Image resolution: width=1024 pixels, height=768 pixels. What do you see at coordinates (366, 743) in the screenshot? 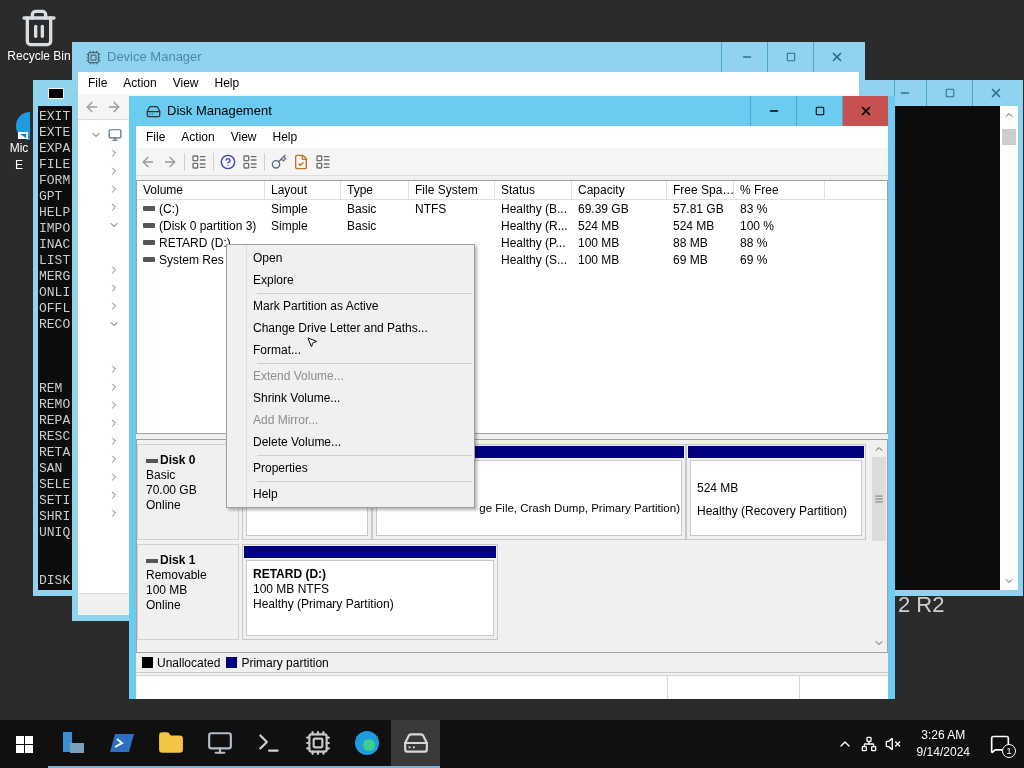
I see `browser-icon` at bounding box center [366, 743].